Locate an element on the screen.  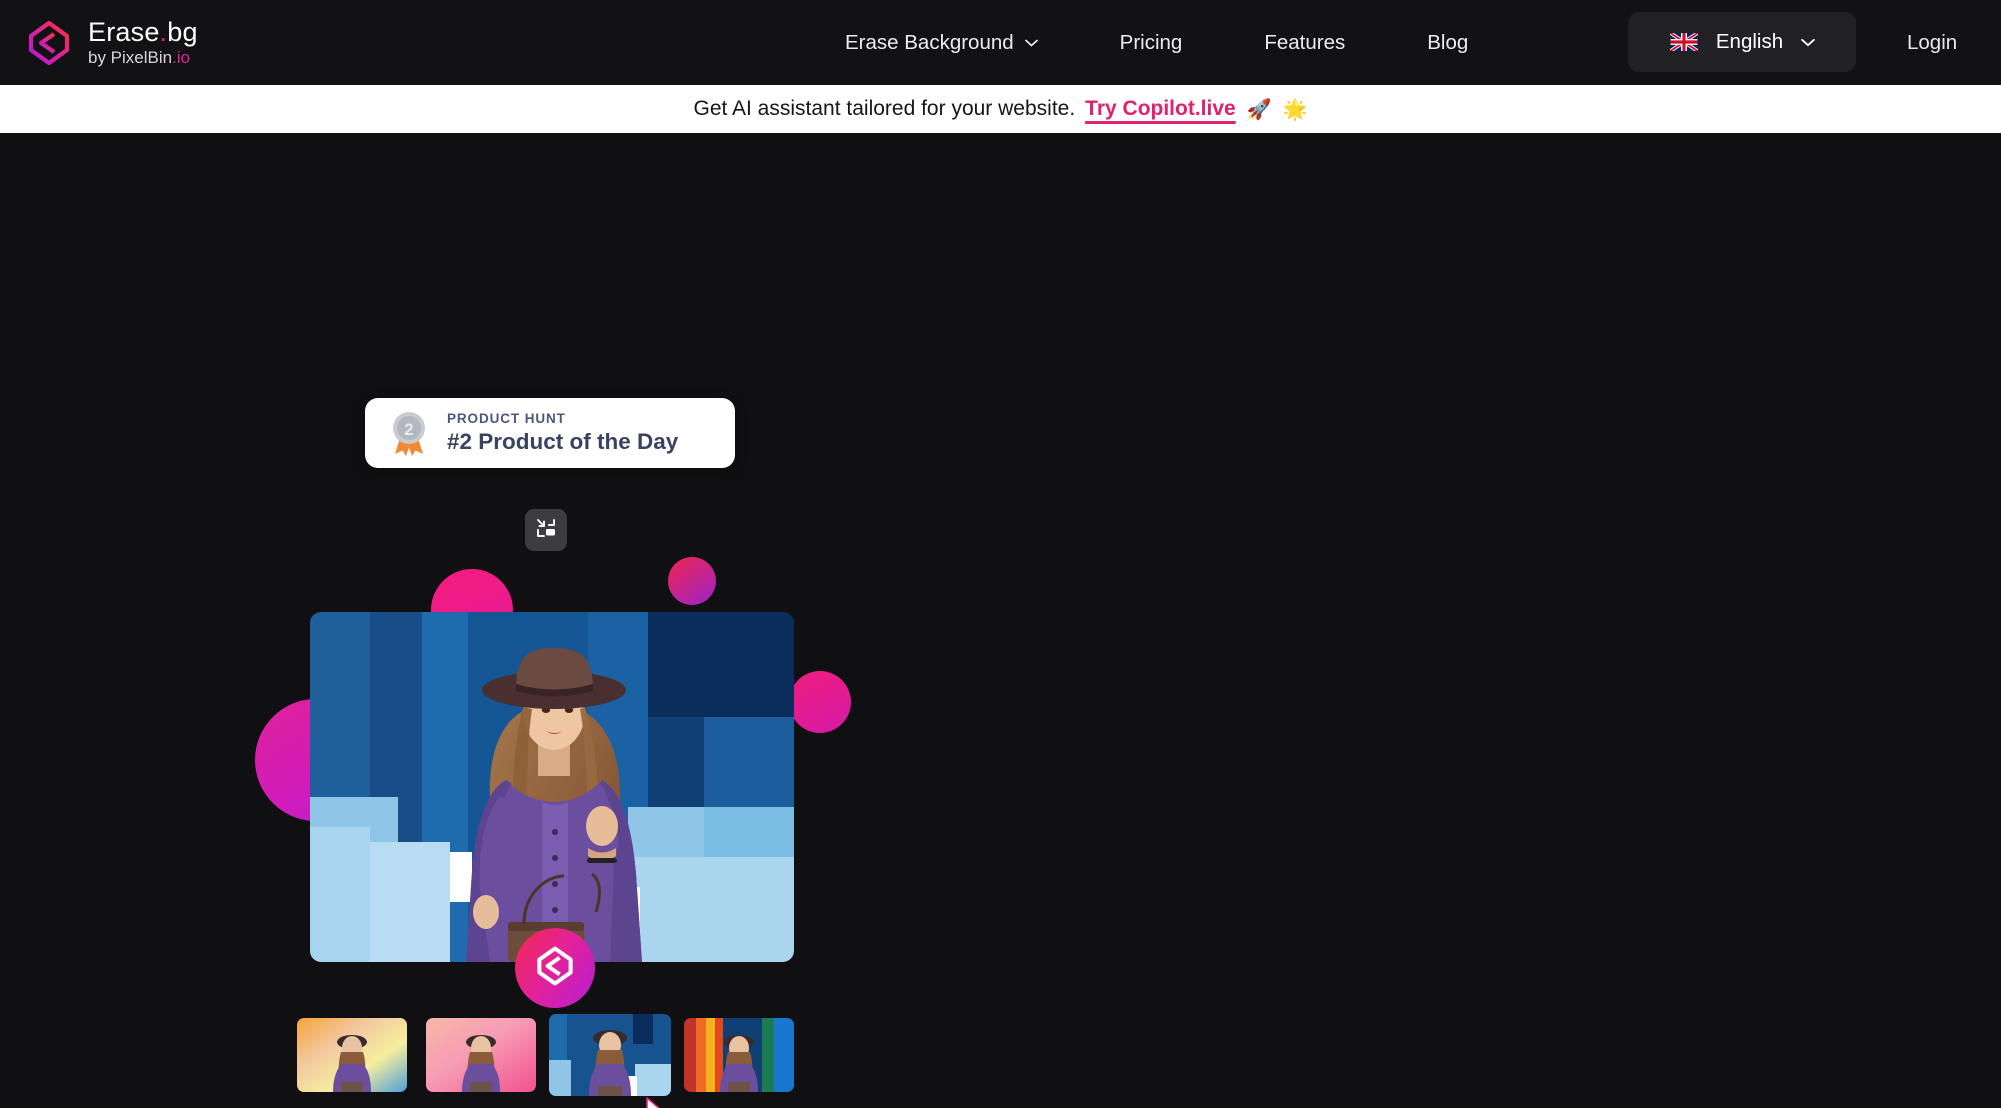
thumbnail-strip is located at coordinates (555, 1055).